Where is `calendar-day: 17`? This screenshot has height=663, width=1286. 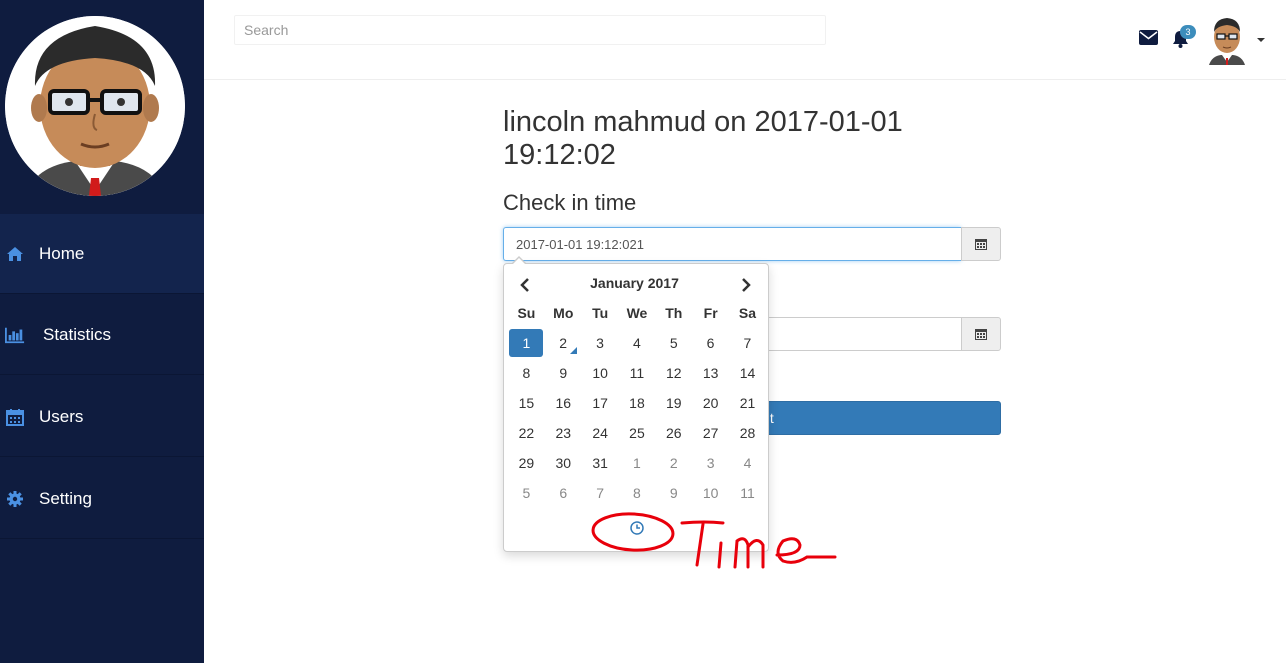
calendar-day: 17 is located at coordinates (600, 403).